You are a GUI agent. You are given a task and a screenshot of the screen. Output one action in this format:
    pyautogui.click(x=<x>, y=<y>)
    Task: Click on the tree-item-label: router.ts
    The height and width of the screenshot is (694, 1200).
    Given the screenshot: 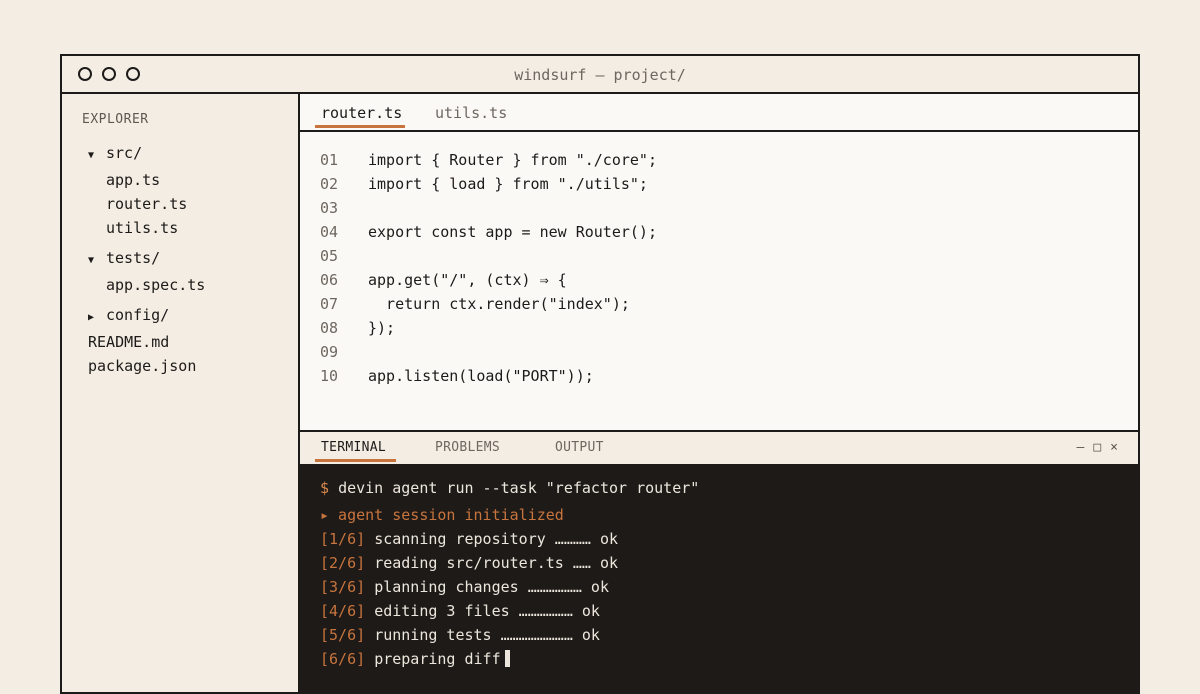 What is the action you would take?
    pyautogui.click(x=147, y=204)
    